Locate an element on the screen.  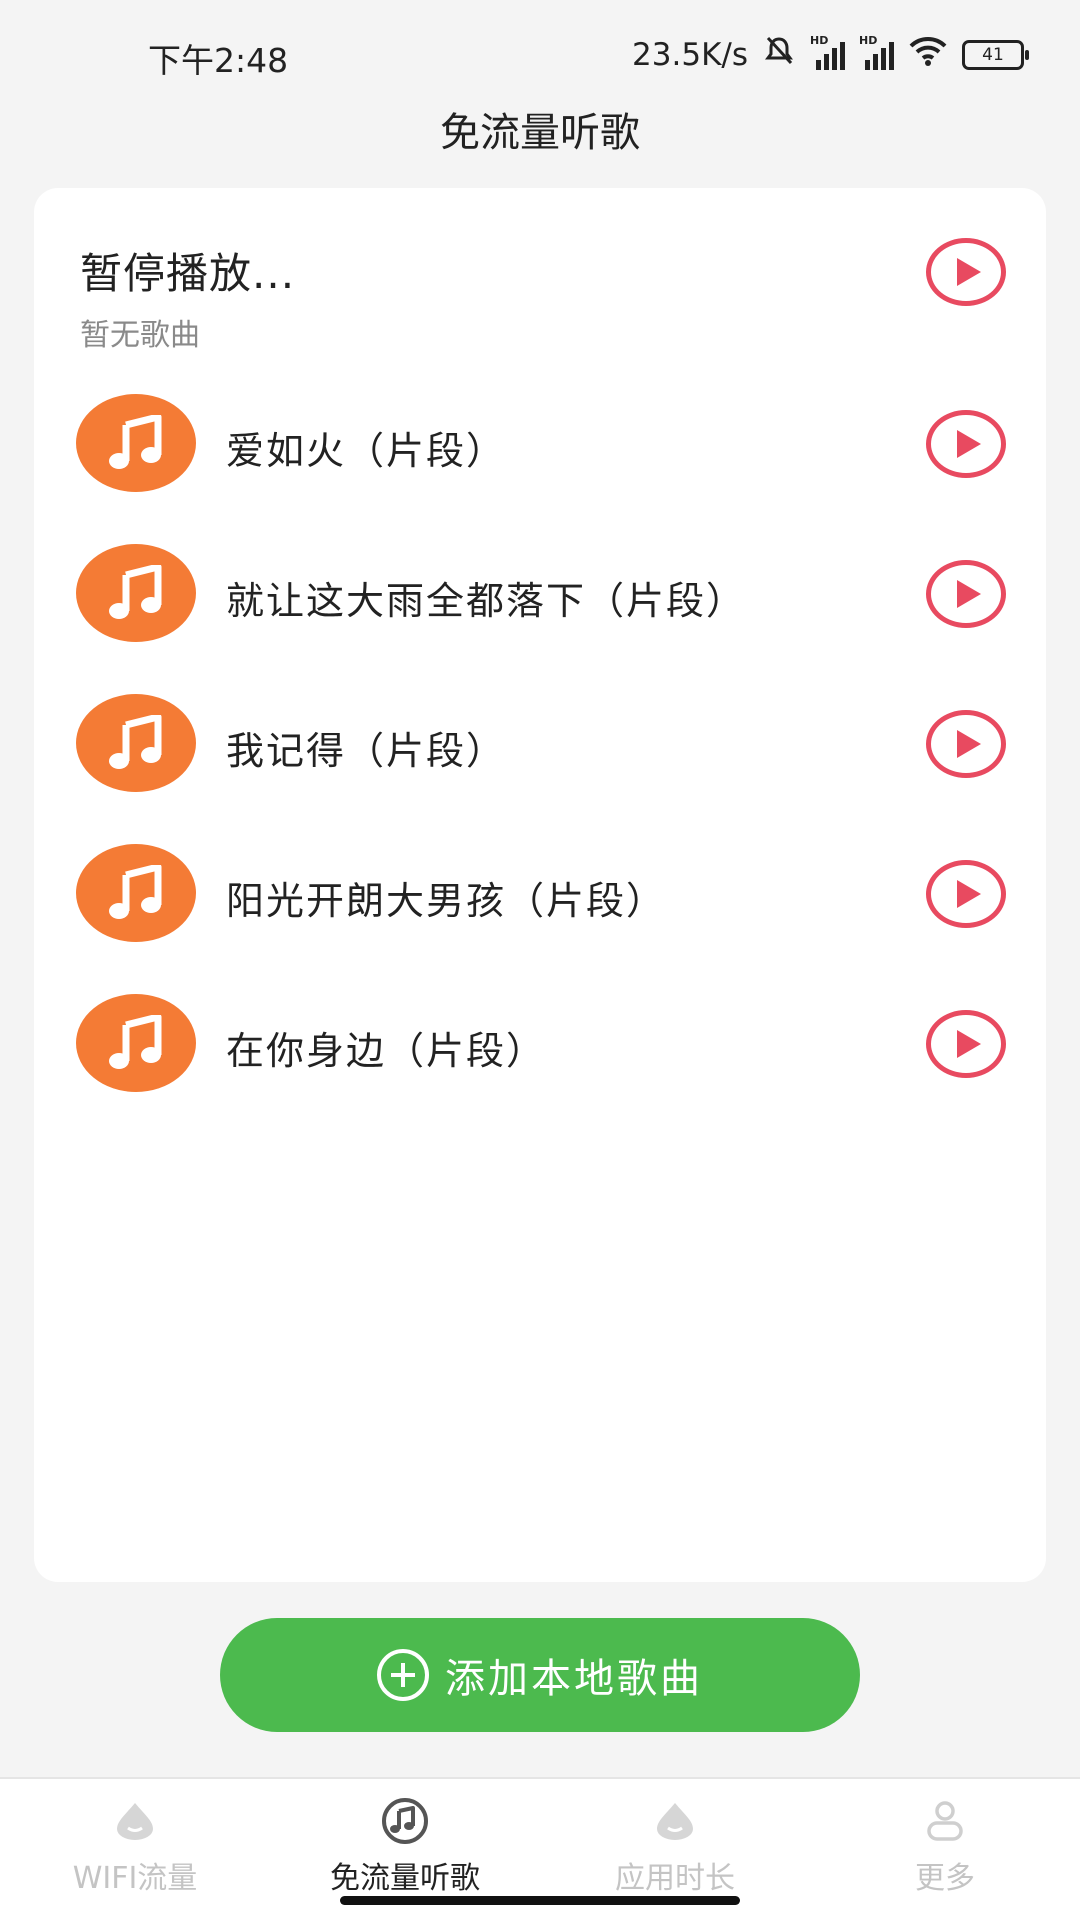
song-row: 爱如火（片段） is located at coordinates (540, 444).